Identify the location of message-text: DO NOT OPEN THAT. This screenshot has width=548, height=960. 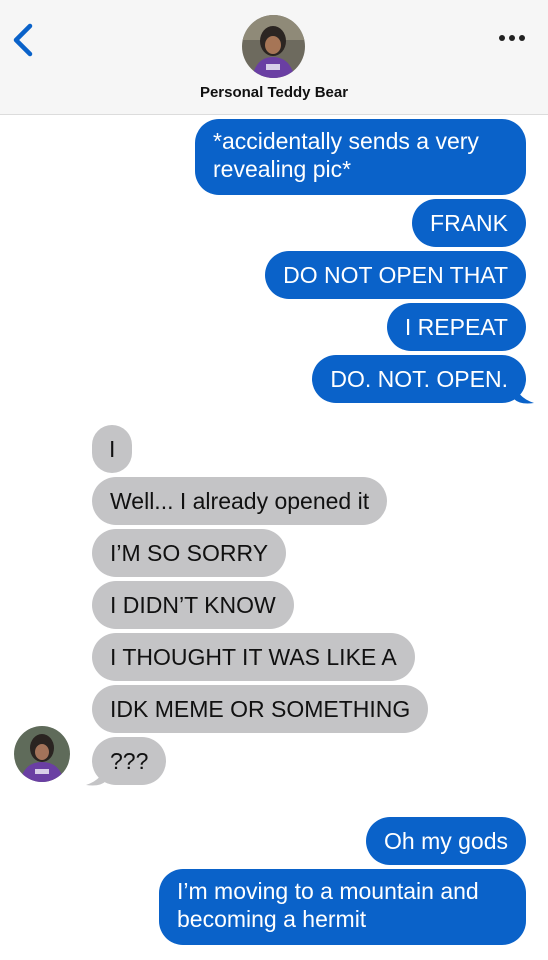
(395, 275).